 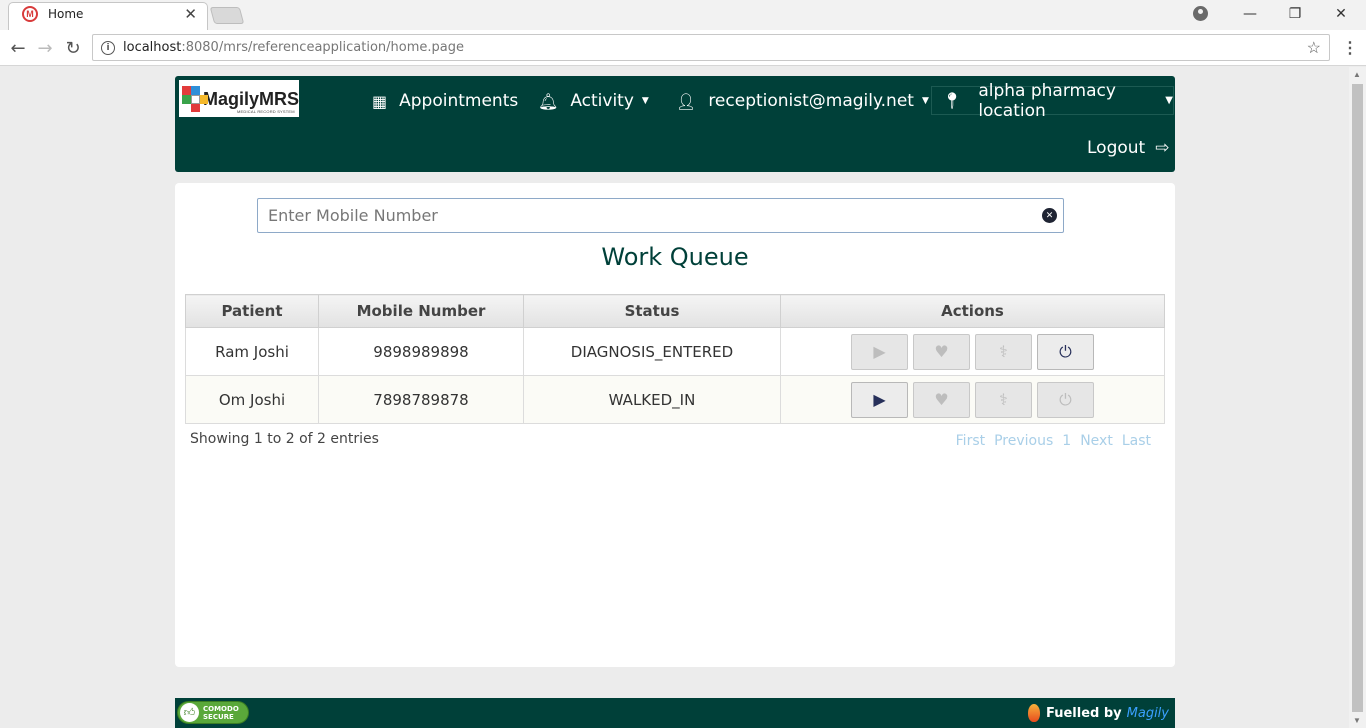 I want to click on minimize-button: —, so click(x=1250, y=14).